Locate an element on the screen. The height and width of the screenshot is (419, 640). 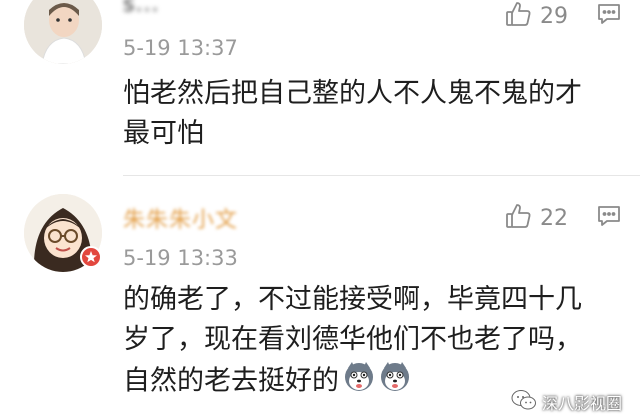
wechat-logo-icon is located at coordinates (524, 402).